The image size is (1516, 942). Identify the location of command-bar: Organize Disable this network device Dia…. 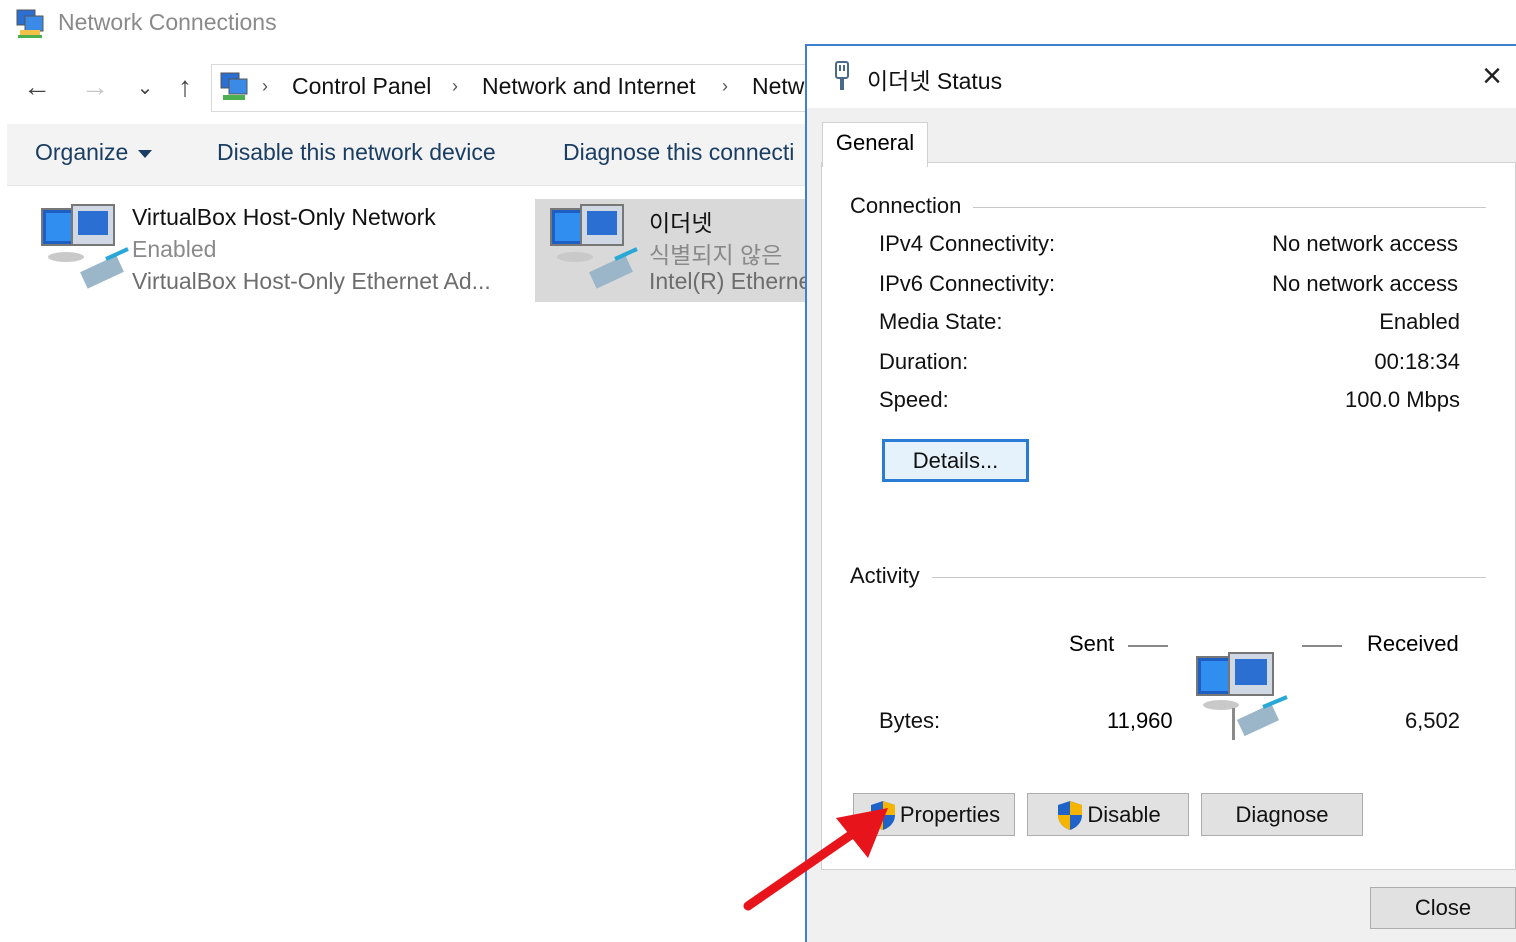
(408, 155).